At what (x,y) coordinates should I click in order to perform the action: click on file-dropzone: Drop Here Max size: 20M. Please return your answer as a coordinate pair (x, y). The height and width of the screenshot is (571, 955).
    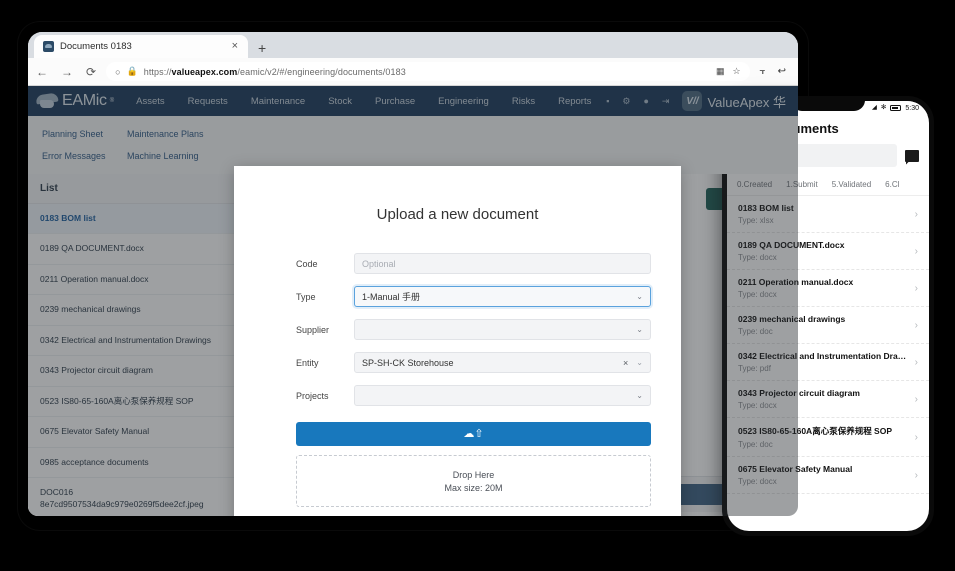
    Looking at the image, I should click on (473, 481).